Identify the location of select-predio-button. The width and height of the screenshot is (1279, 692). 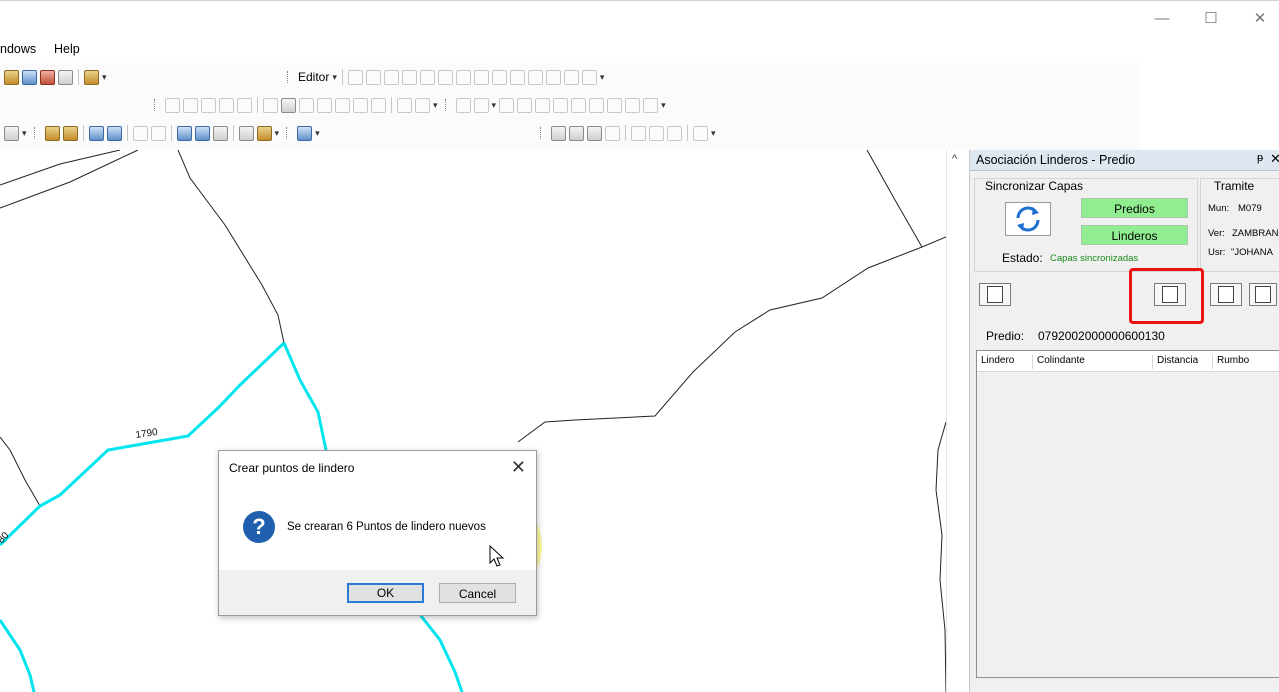
(995, 294).